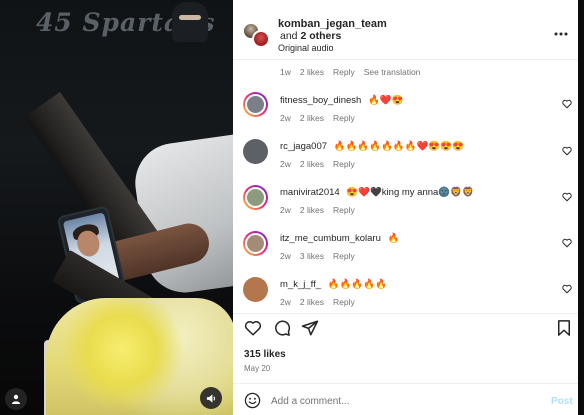 The image size is (584, 415). What do you see at coordinates (385, 100) in the screenshot?
I see `comment-text: 🔥❤️😍` at bounding box center [385, 100].